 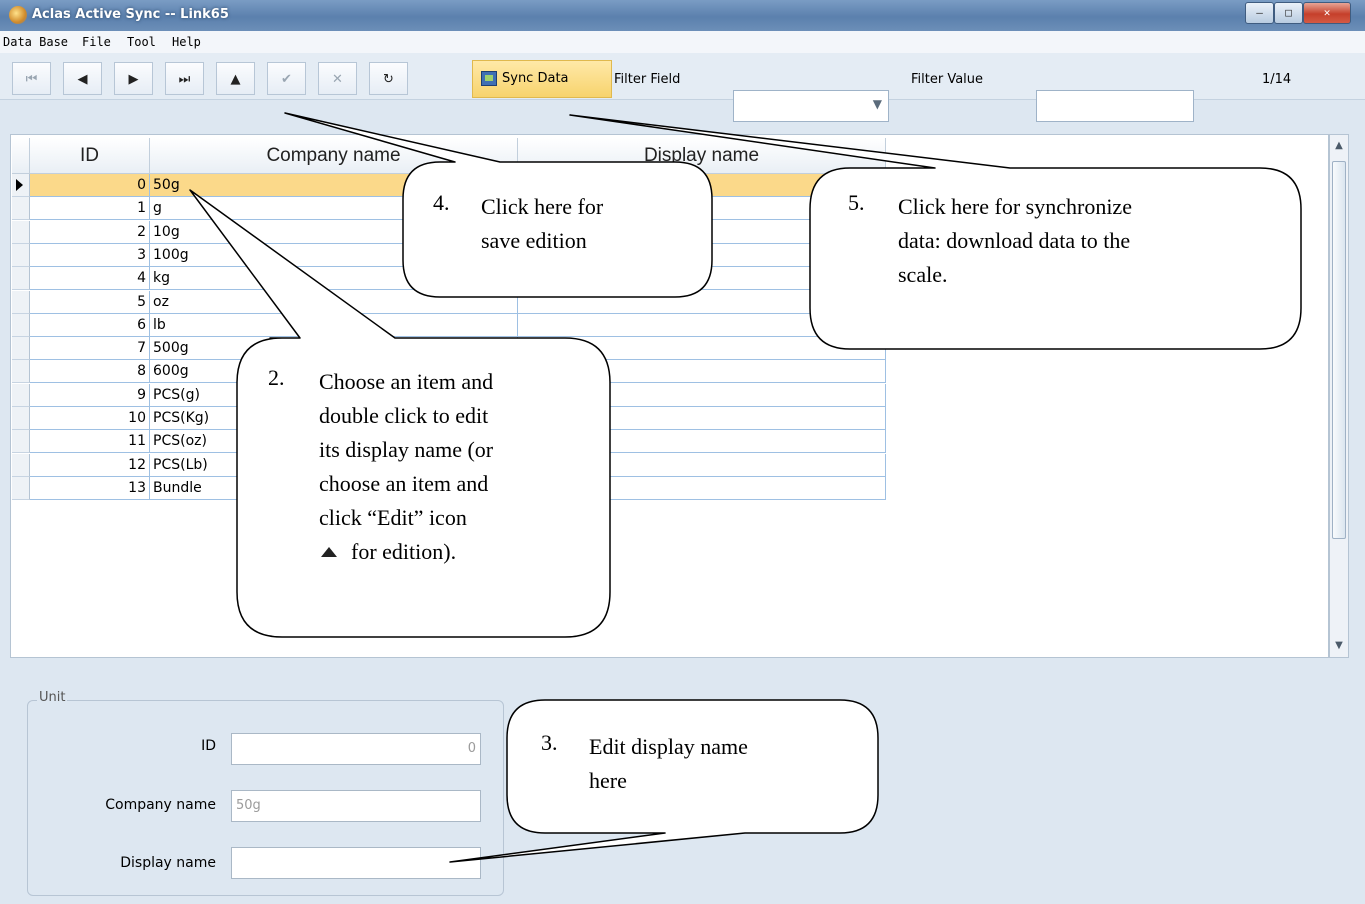 What do you see at coordinates (90, 156) in the screenshot?
I see `column-header-id: ID` at bounding box center [90, 156].